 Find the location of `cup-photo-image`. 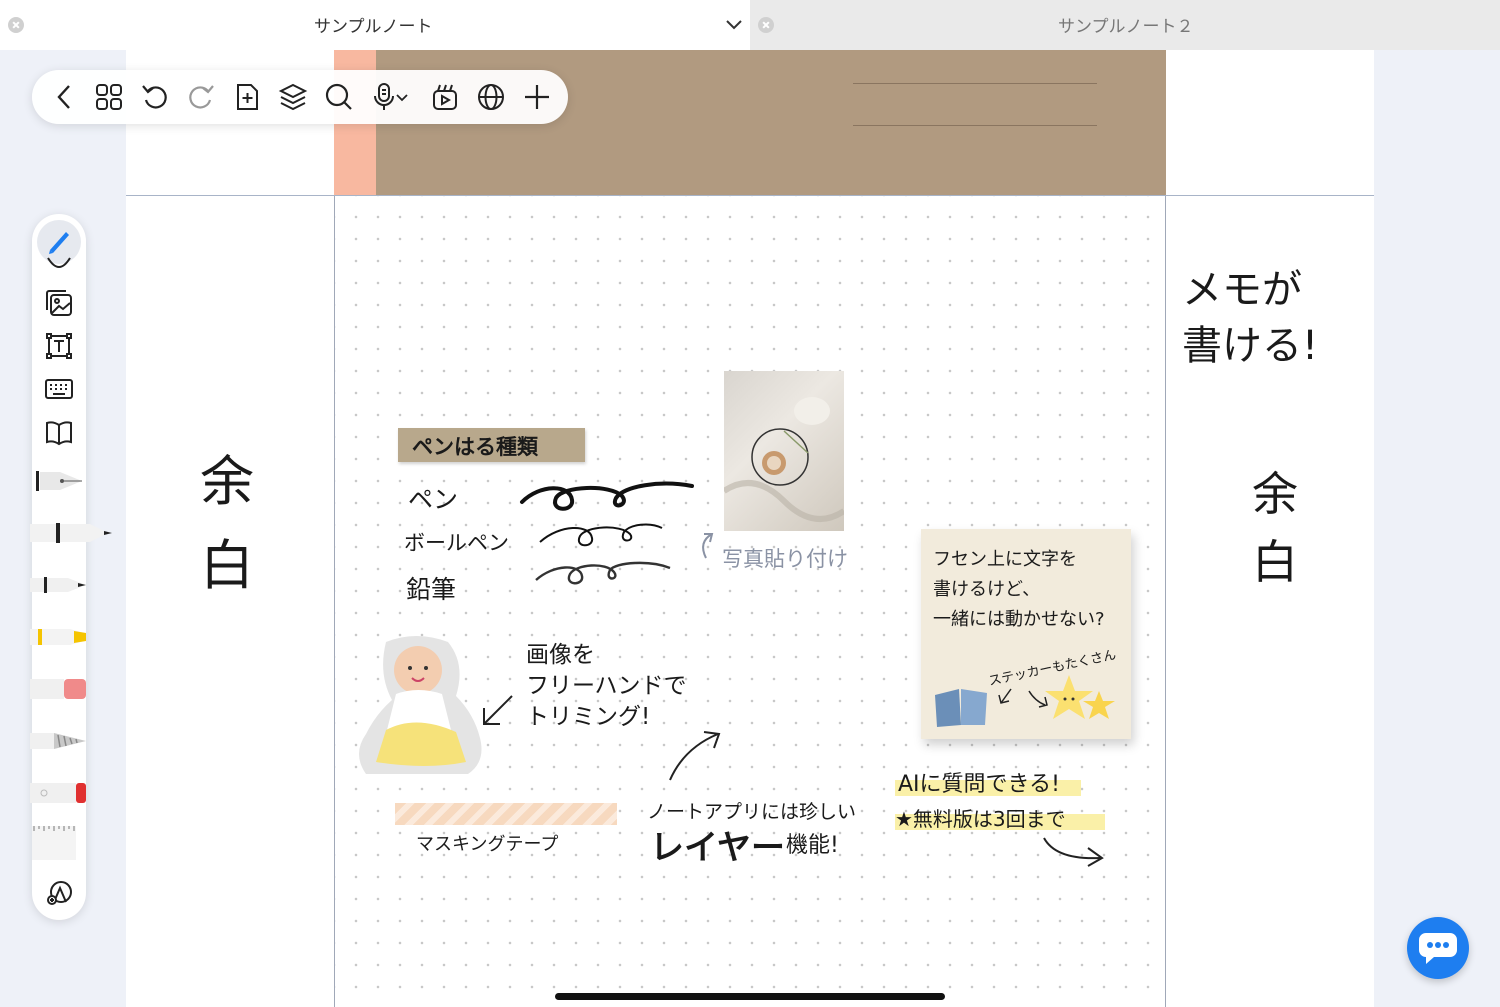

cup-photo-image is located at coordinates (784, 459).